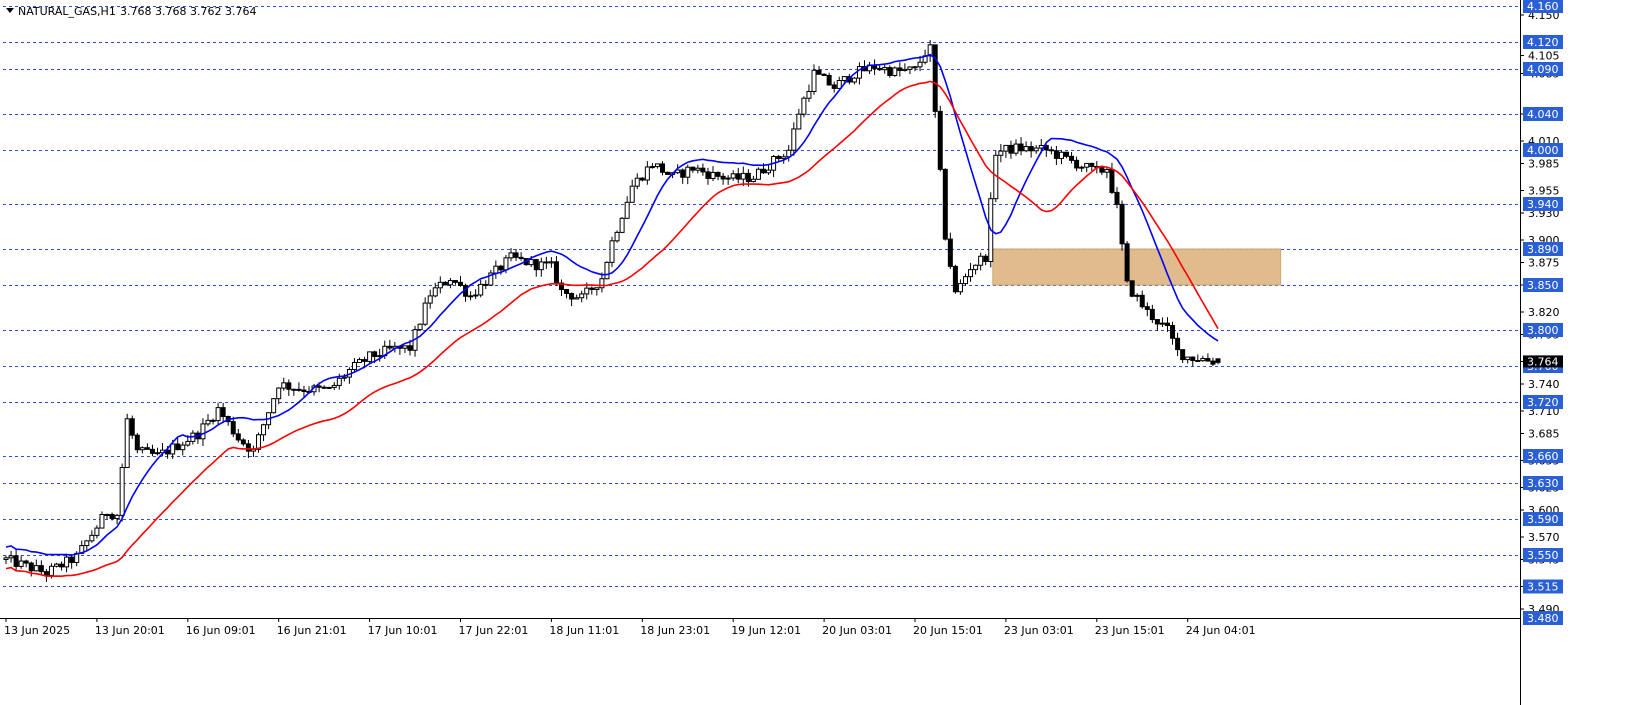 This screenshot has width=1651, height=705. I want to click on x-tick-label: 19 Jun 12:01, so click(766, 630).